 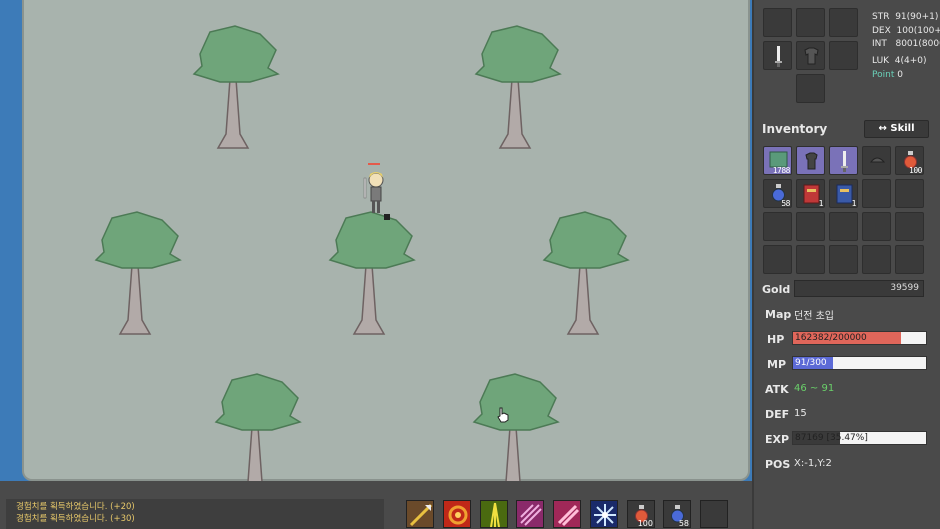 I want to click on stat-label: DEX, so click(x=881, y=31).